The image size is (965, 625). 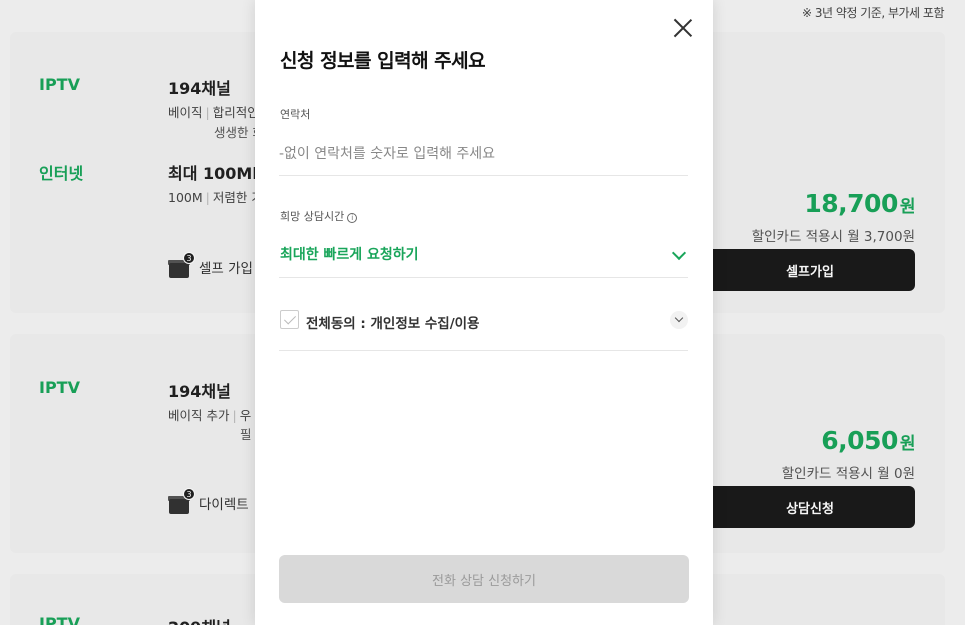 What do you see at coordinates (383, 61) in the screenshot?
I see `modal-title: 신청 정보를 입력해 주세요` at bounding box center [383, 61].